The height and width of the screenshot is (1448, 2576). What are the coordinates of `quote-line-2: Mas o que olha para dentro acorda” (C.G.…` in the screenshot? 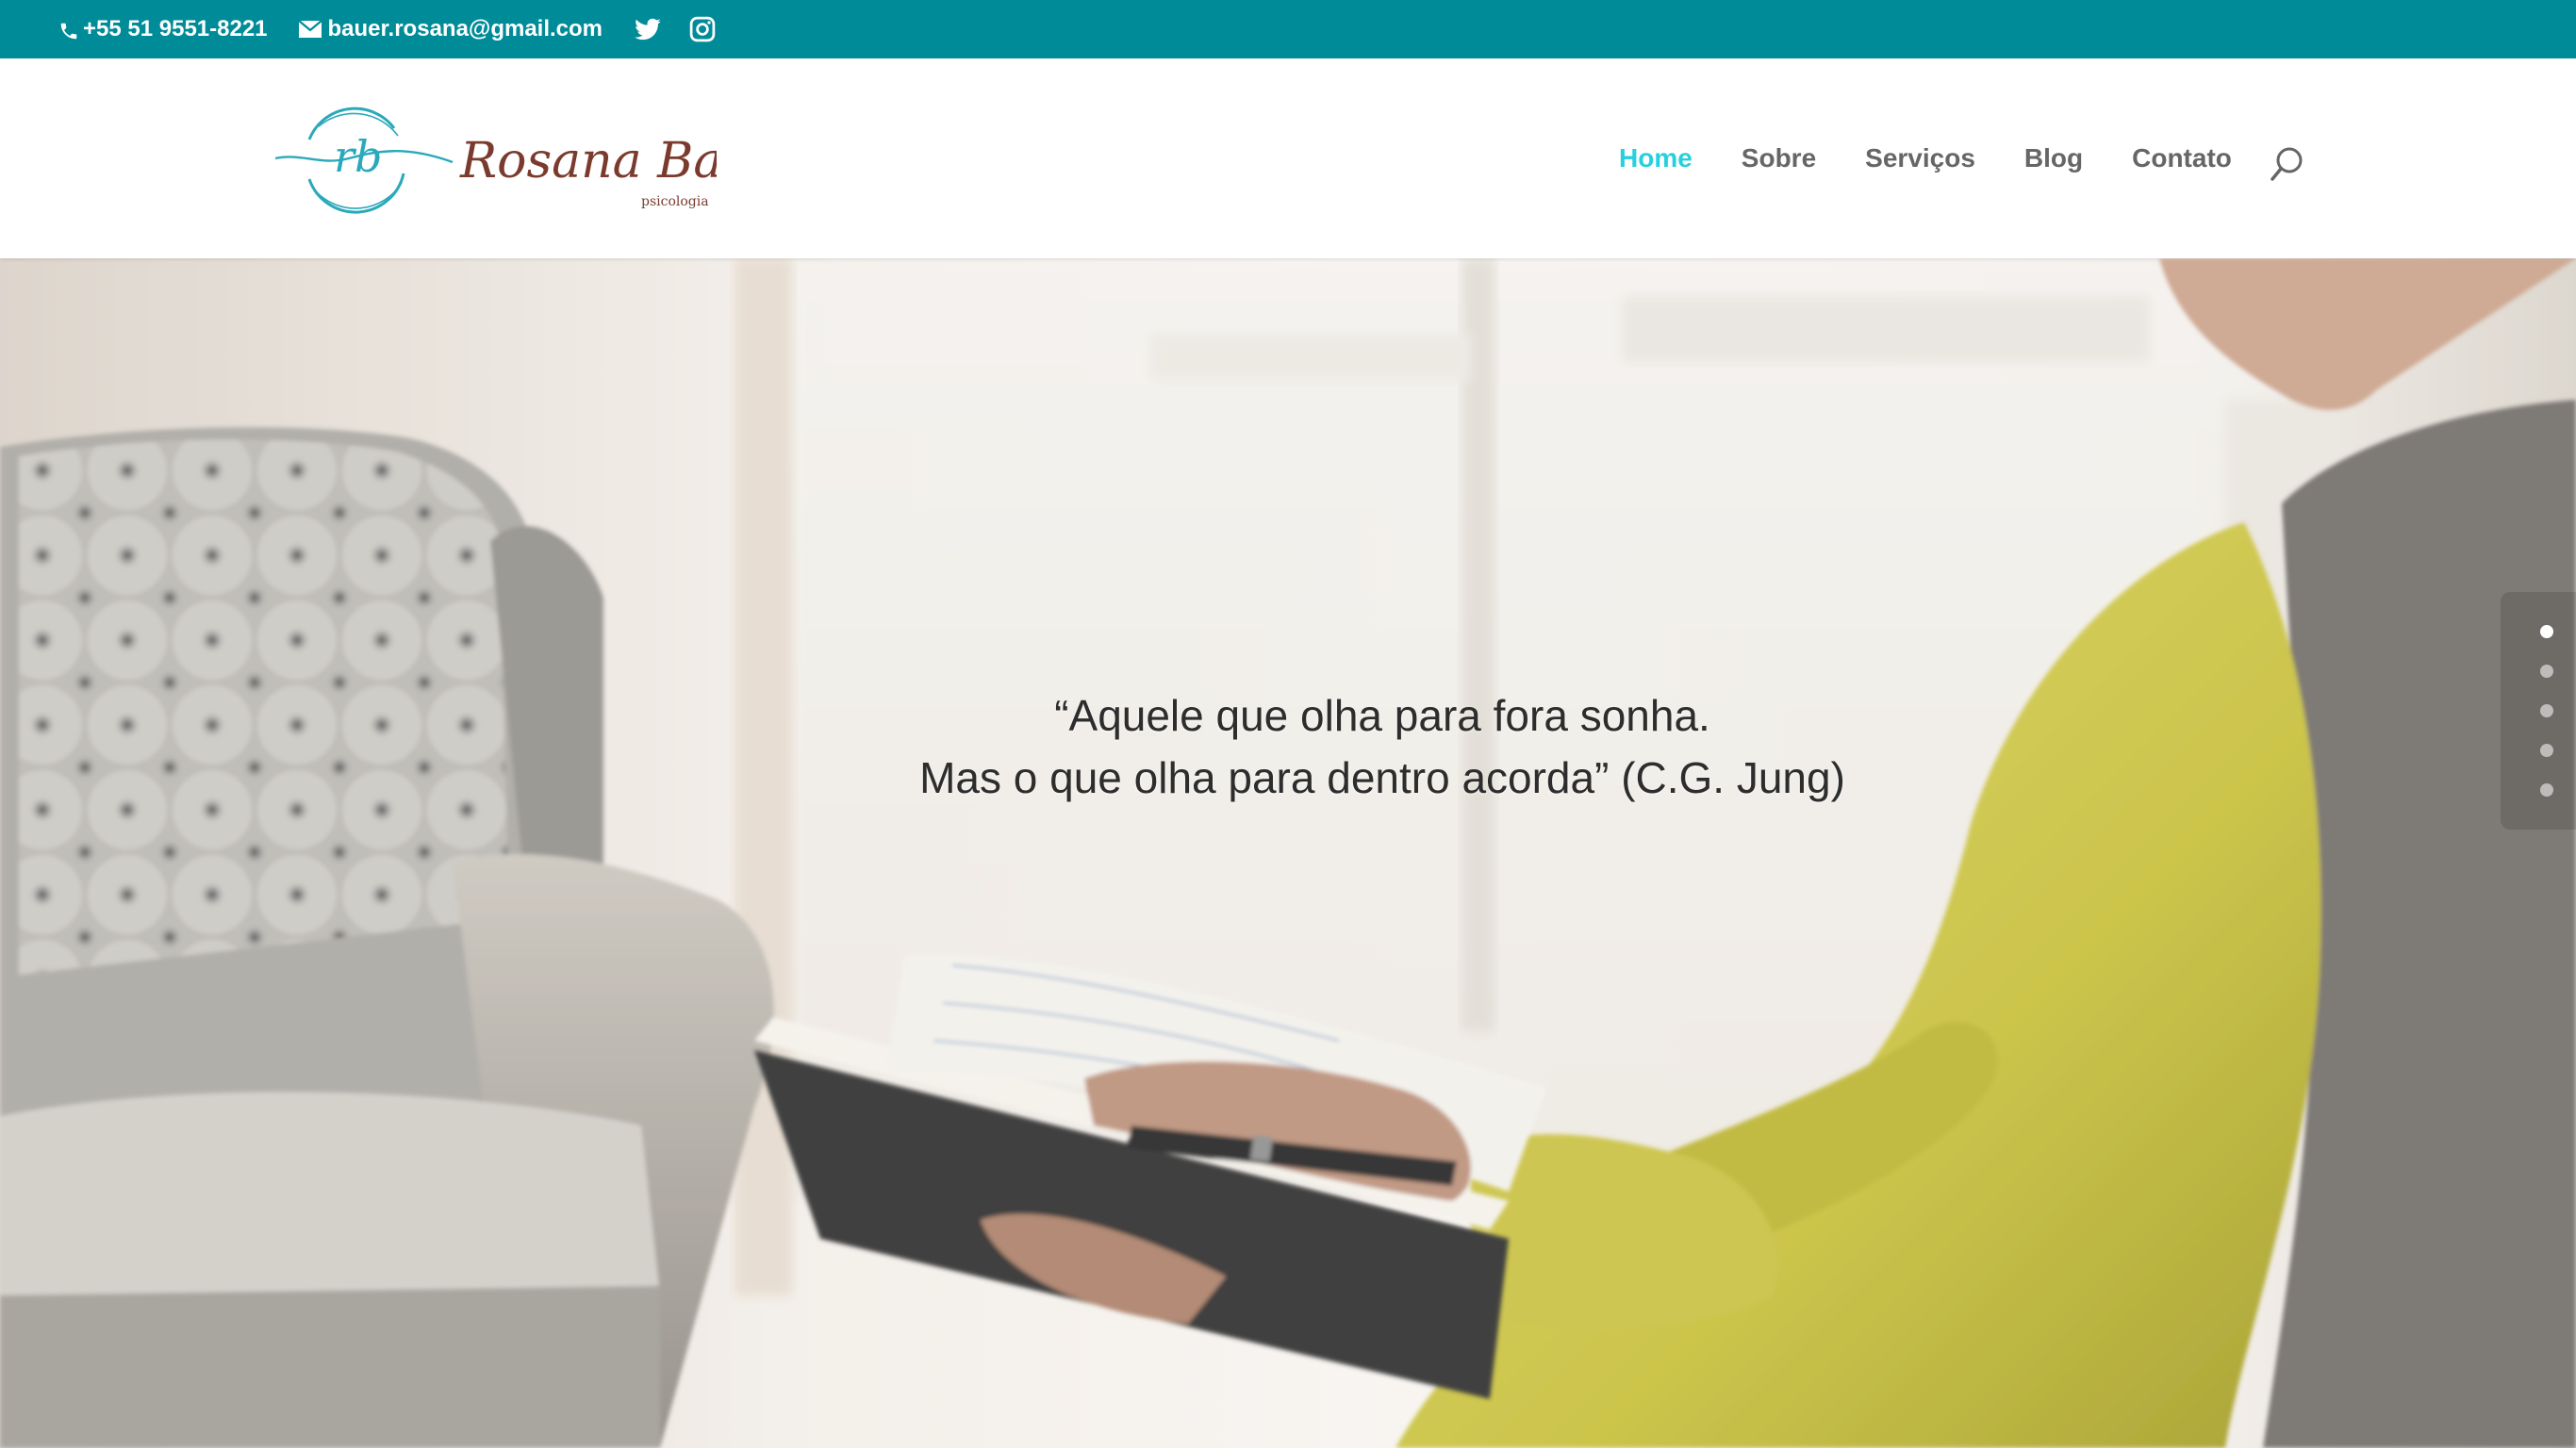 It's located at (1382, 777).